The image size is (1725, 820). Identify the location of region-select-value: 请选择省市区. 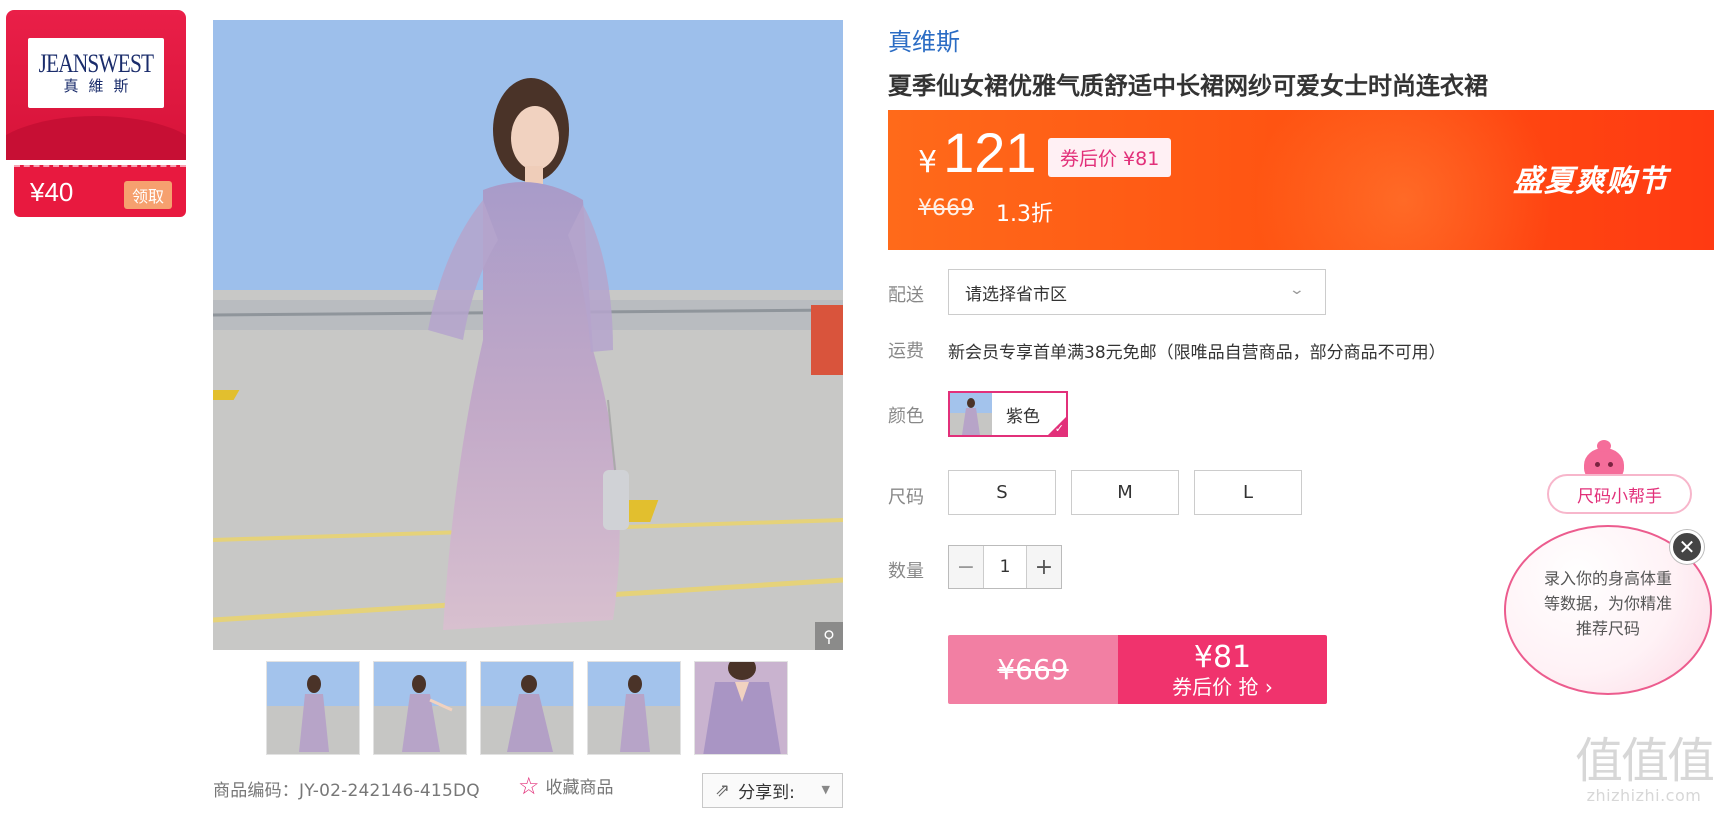
(1016, 294).